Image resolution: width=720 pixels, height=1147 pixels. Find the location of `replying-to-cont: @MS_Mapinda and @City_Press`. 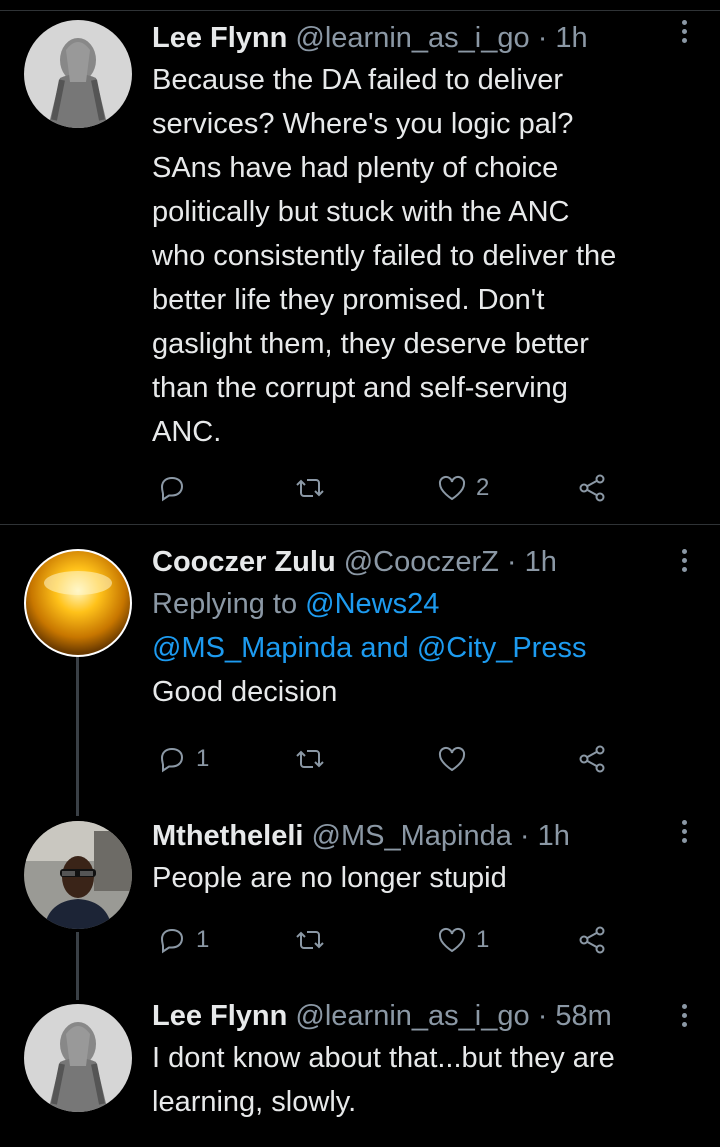

replying-to-cont: @MS_Mapinda and @City_Press is located at coordinates (416, 648).